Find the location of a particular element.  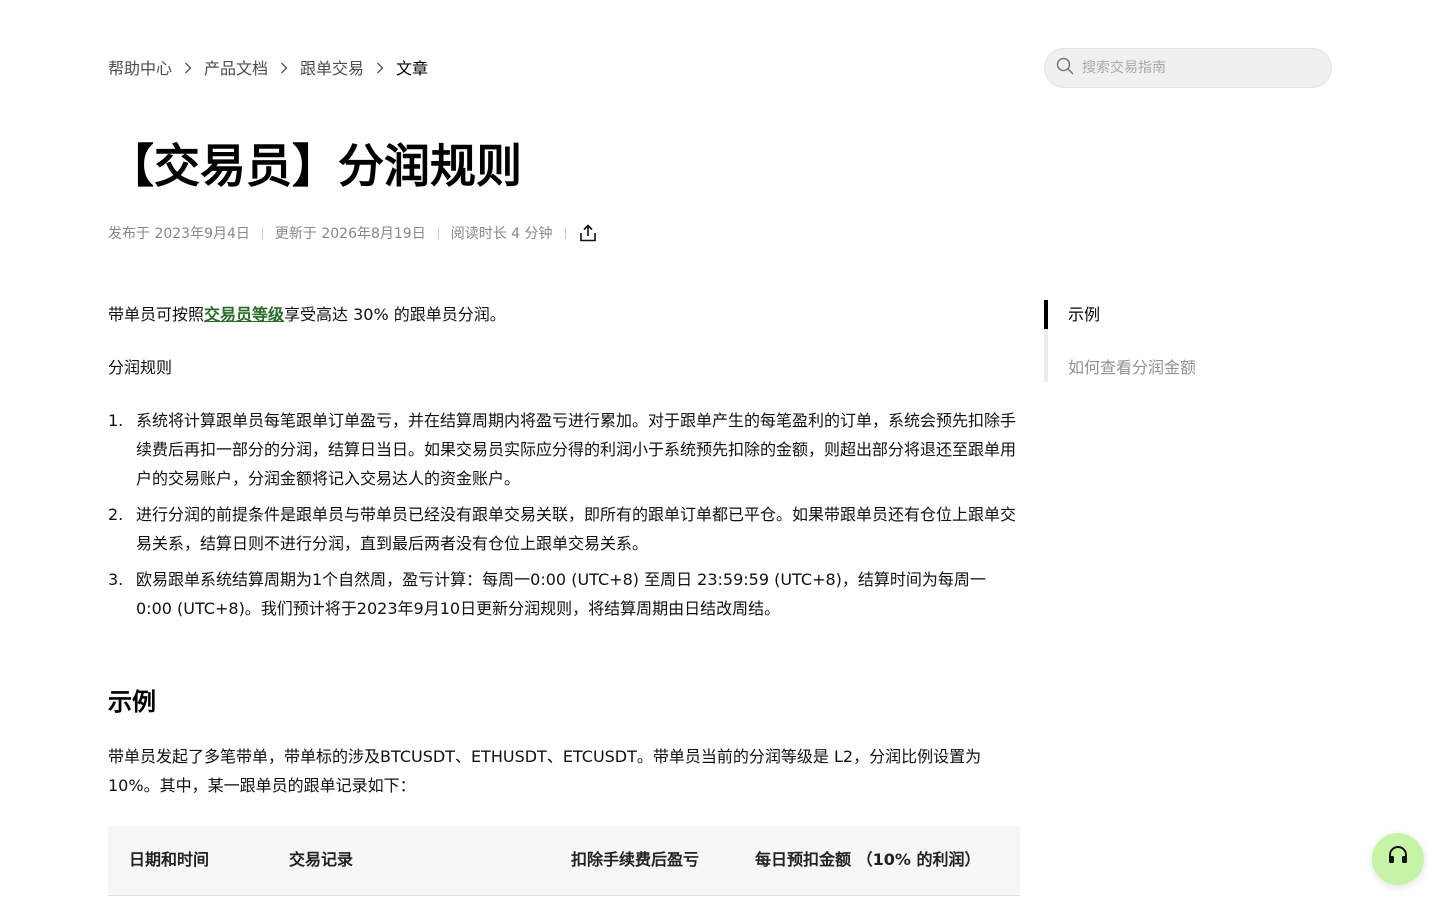

support-button is located at coordinates (1398, 859).